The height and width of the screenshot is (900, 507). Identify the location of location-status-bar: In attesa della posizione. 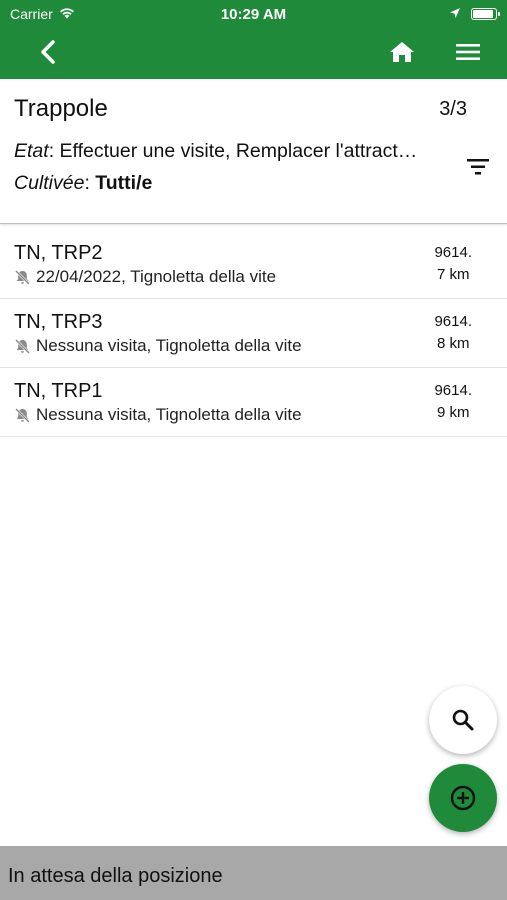
(253, 873).